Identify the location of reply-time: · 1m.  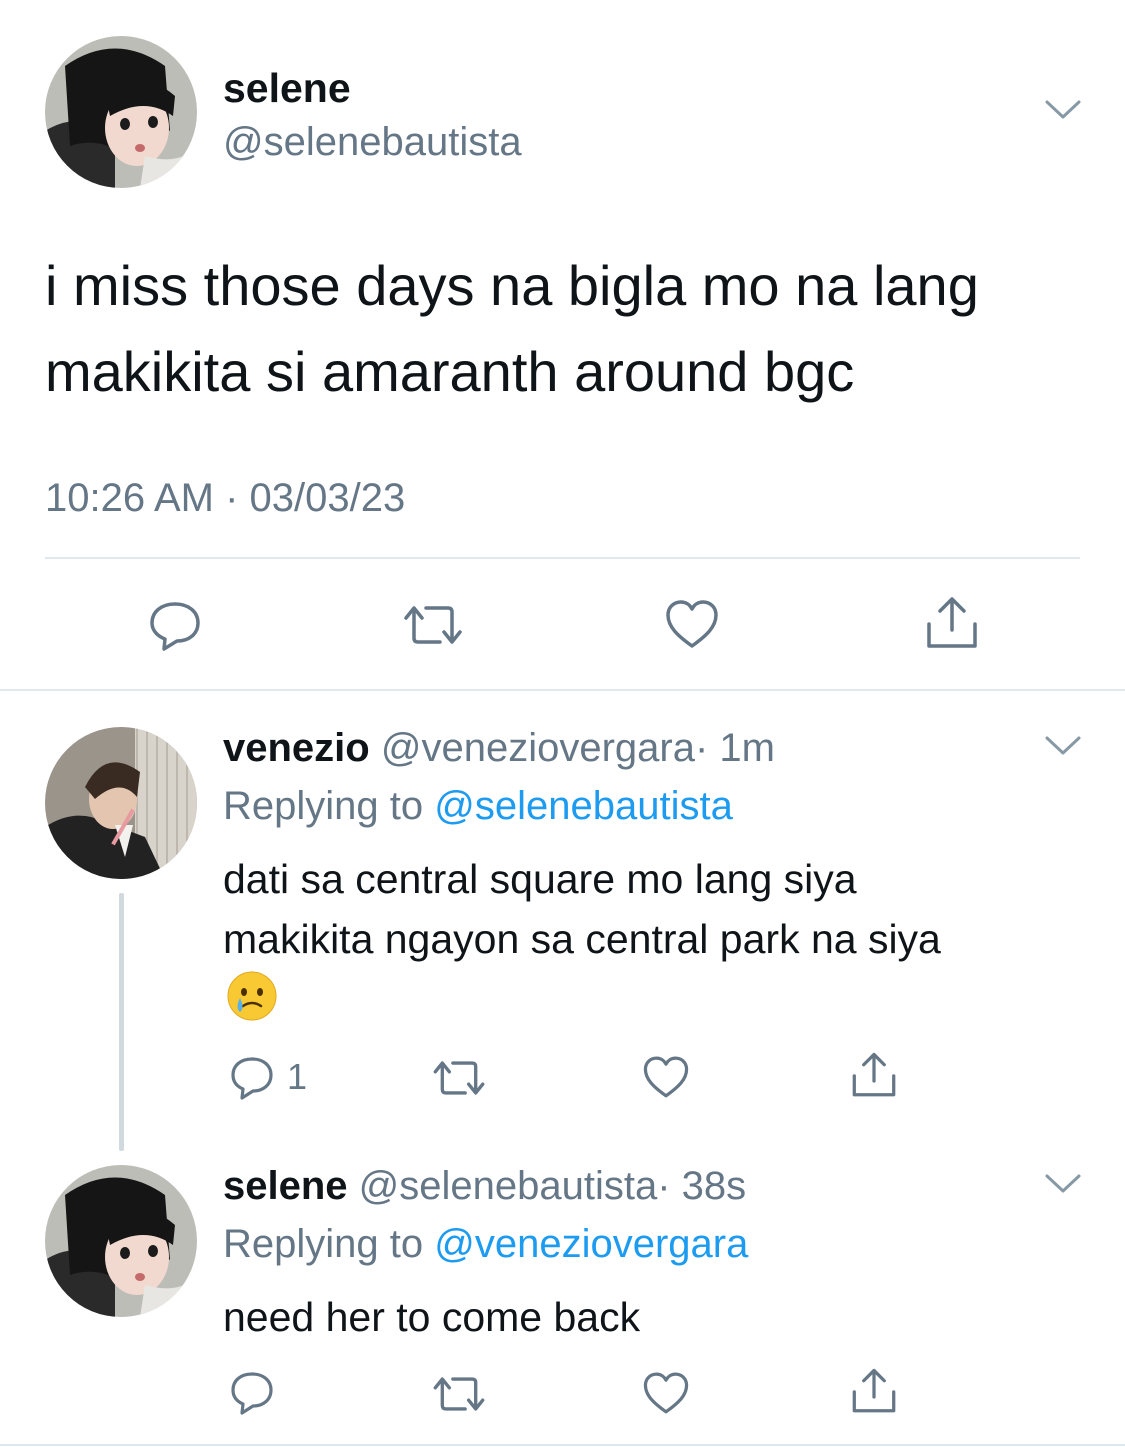
(735, 748).